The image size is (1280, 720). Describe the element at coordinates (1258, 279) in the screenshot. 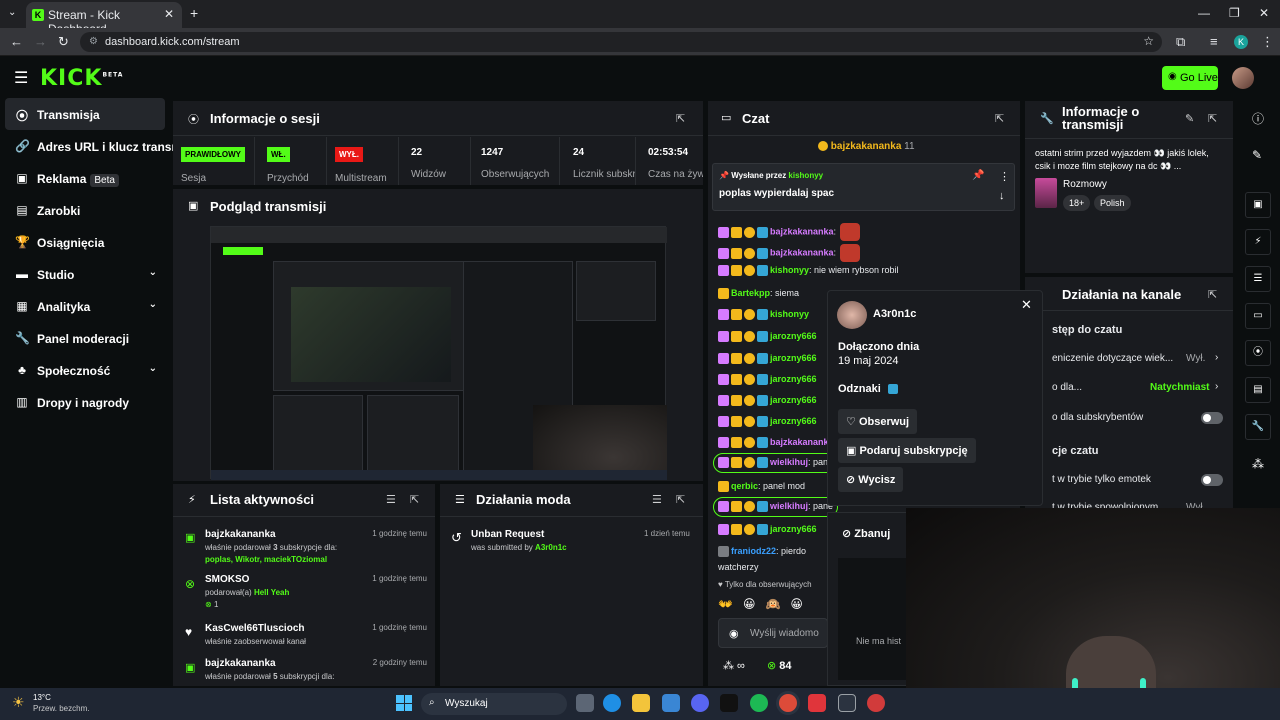

I see `rail-button-mod: ☰` at that location.